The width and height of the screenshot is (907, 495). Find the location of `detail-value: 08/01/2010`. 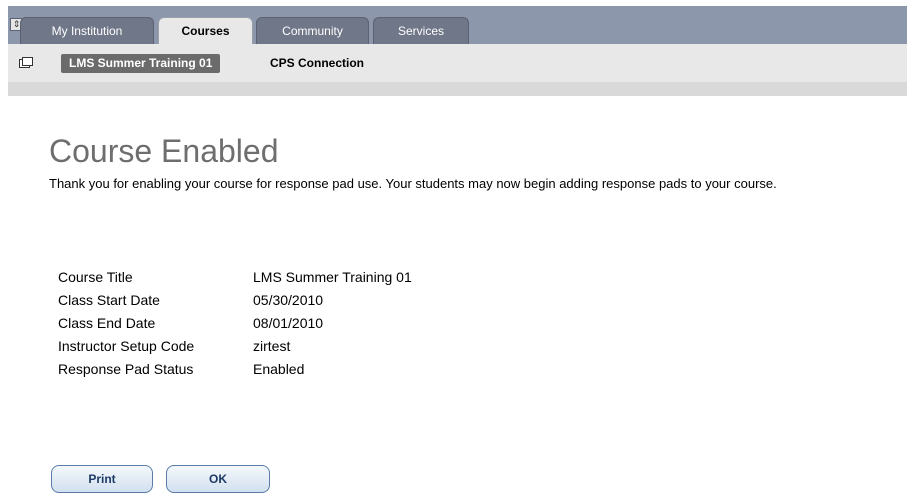

detail-value: 08/01/2010 is located at coordinates (288, 323).